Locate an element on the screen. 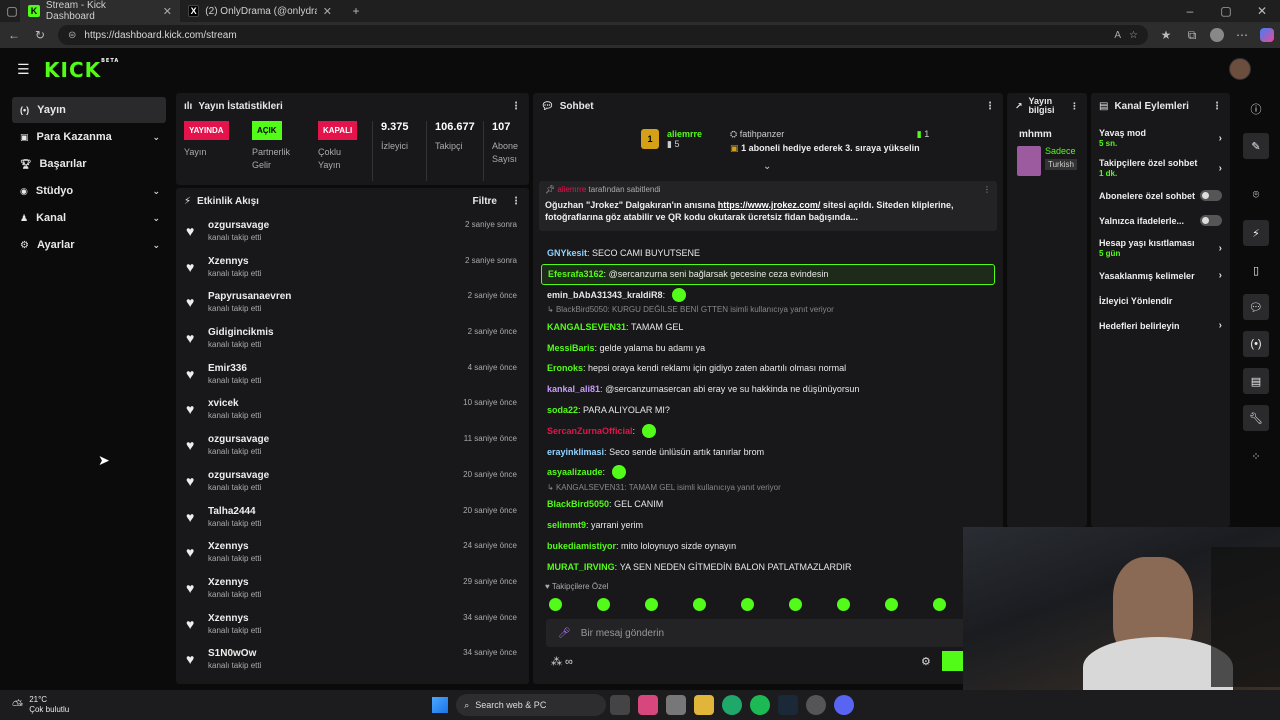 This screenshot has width=1280, height=720. store-icon is located at coordinates (676, 705).